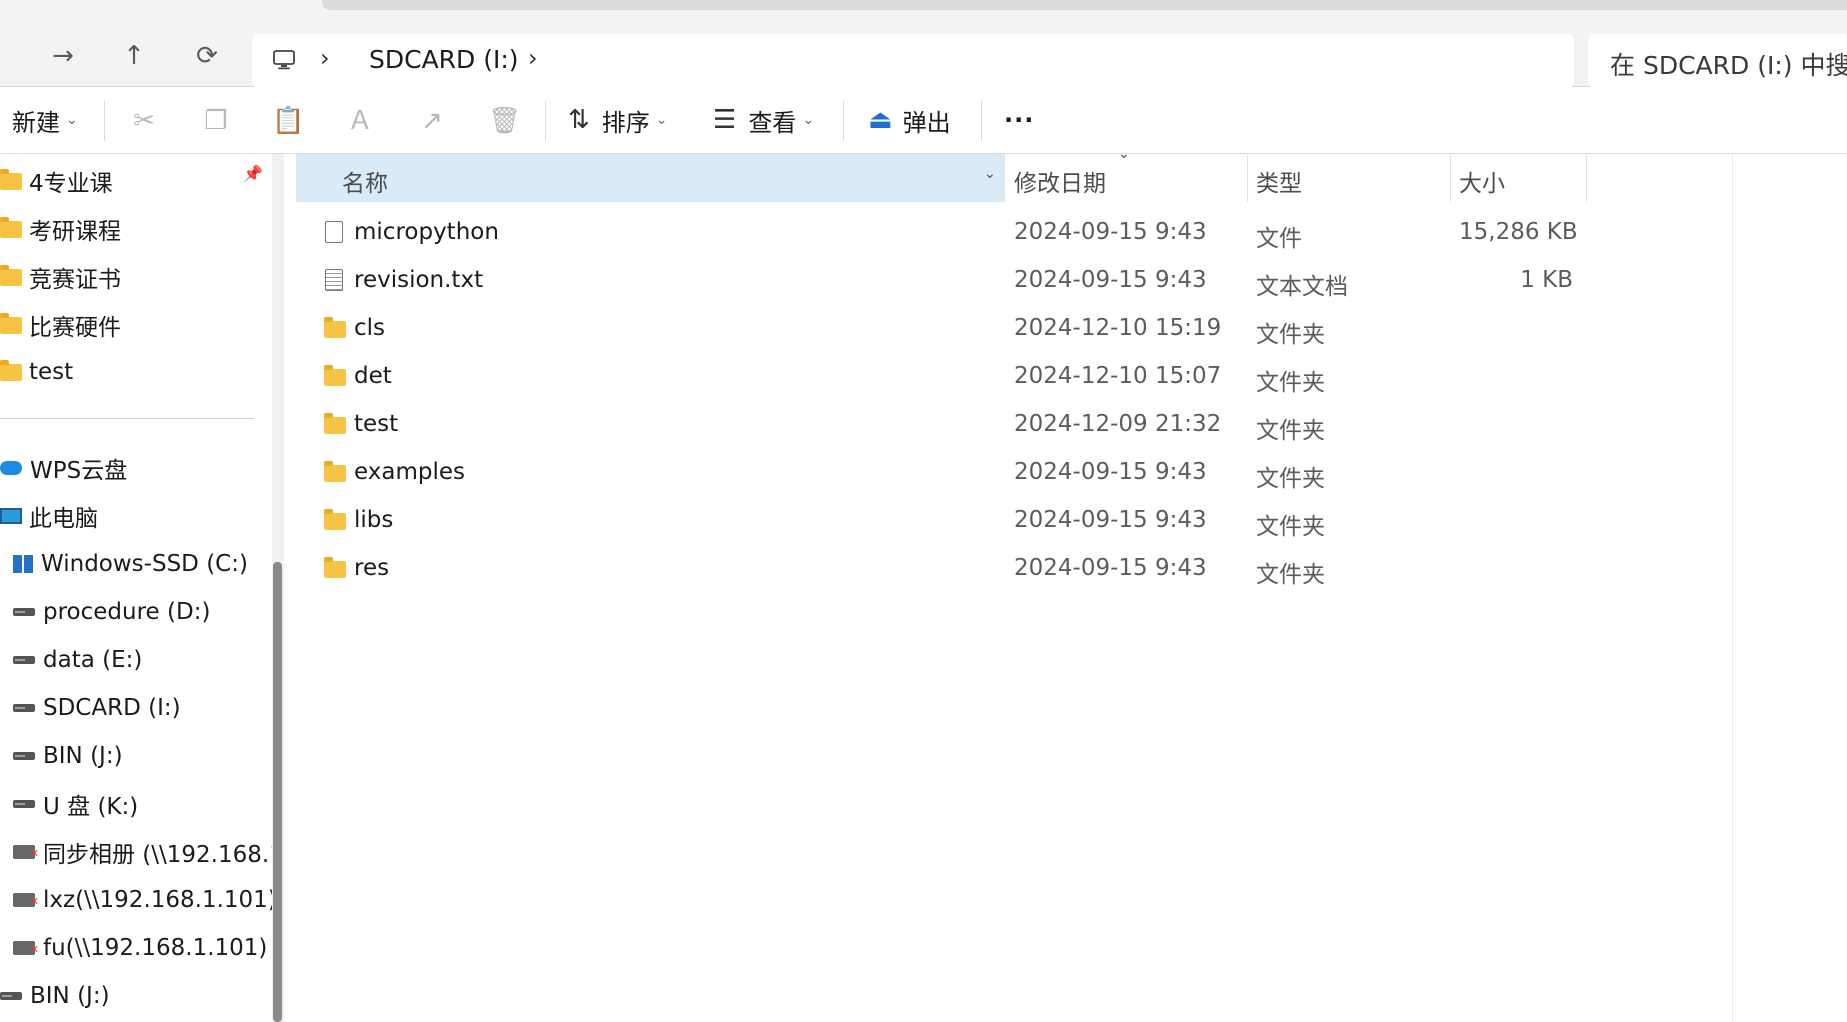  I want to click on table-row: test 2024-12-09 21:32 文件夹, so click(941, 425).